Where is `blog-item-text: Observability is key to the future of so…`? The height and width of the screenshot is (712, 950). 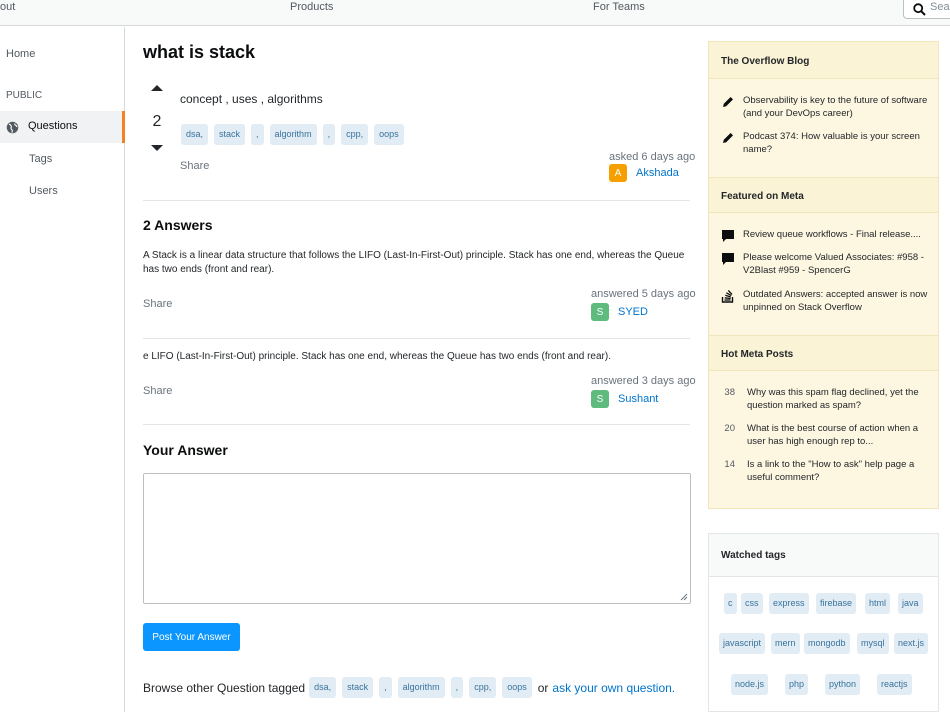 blog-item-text: Observability is key to the future of so… is located at coordinates (837, 107).